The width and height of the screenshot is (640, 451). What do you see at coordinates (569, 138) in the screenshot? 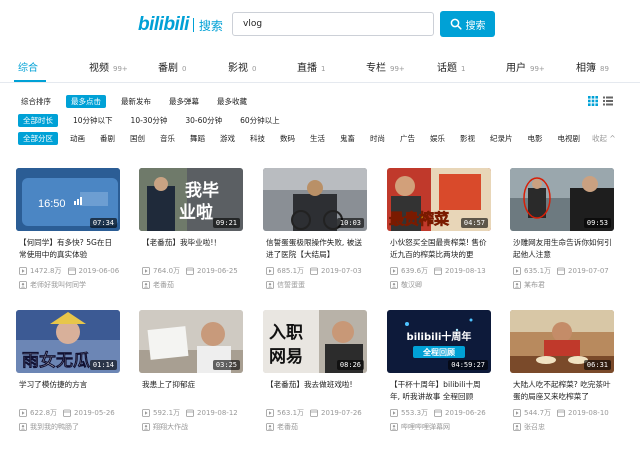
I see `zone-tv: 电视剧` at bounding box center [569, 138].